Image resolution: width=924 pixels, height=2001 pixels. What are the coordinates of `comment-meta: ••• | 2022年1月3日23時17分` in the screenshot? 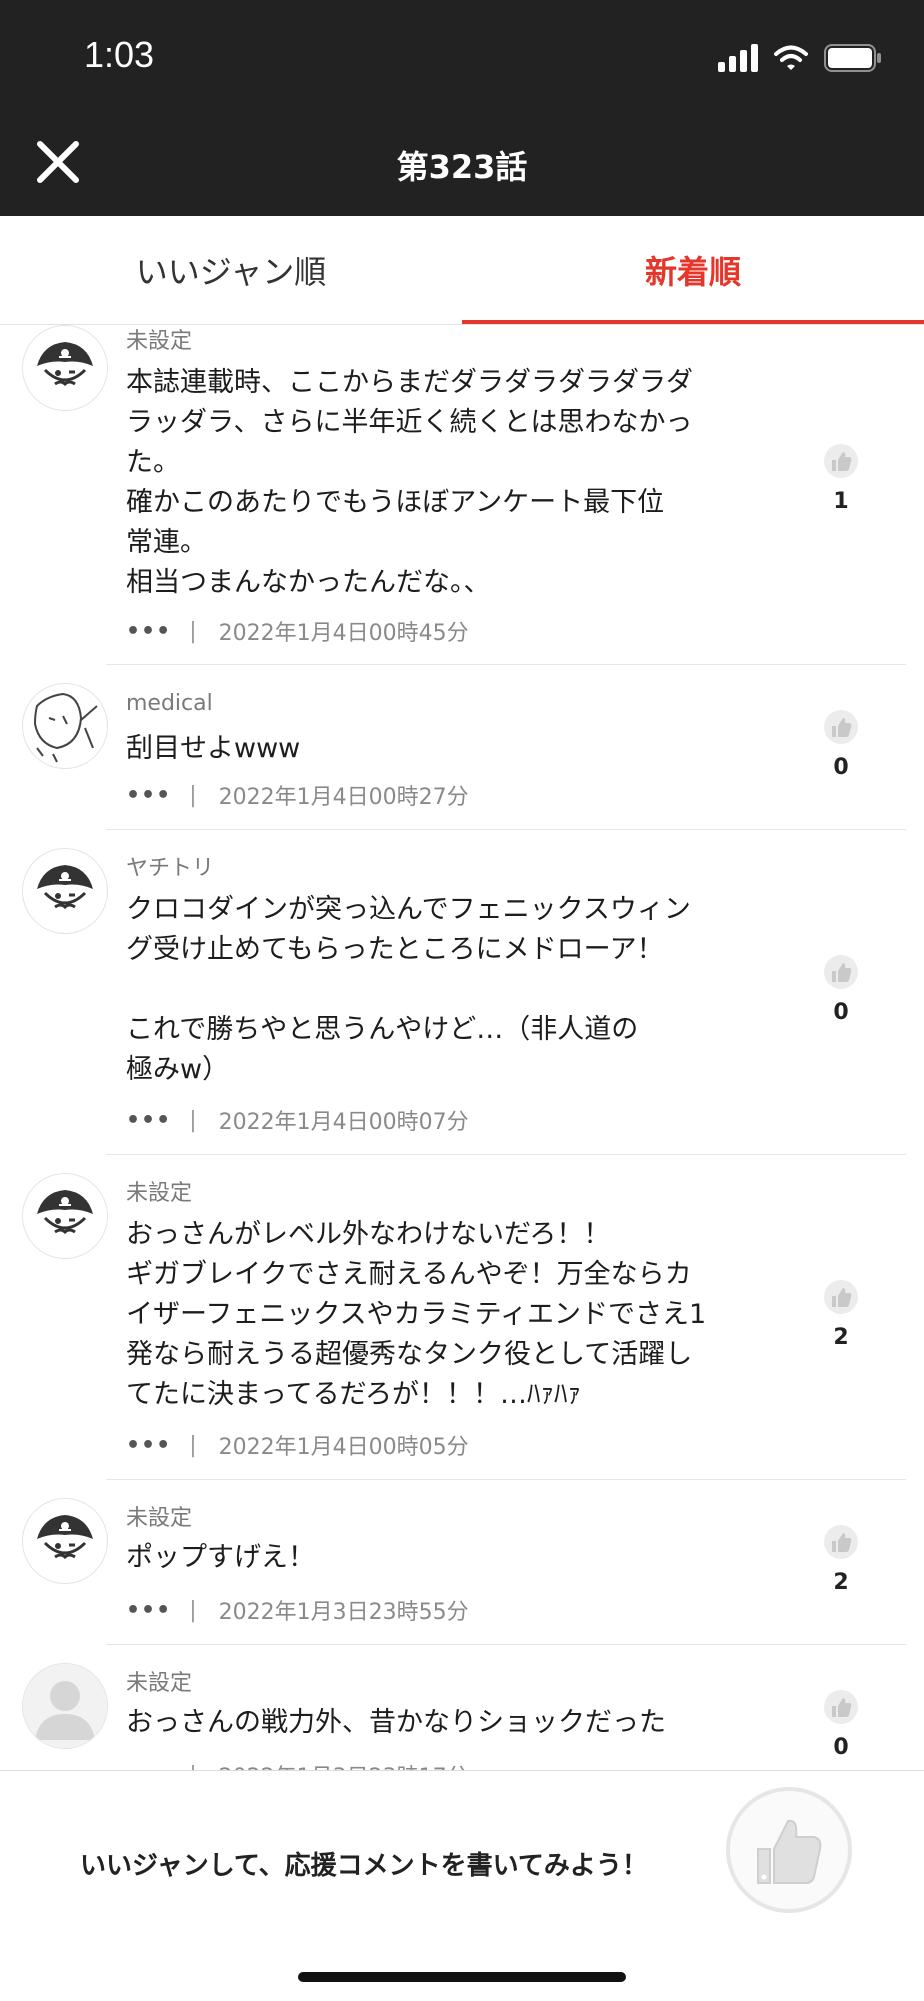 It's located at (297, 1765).